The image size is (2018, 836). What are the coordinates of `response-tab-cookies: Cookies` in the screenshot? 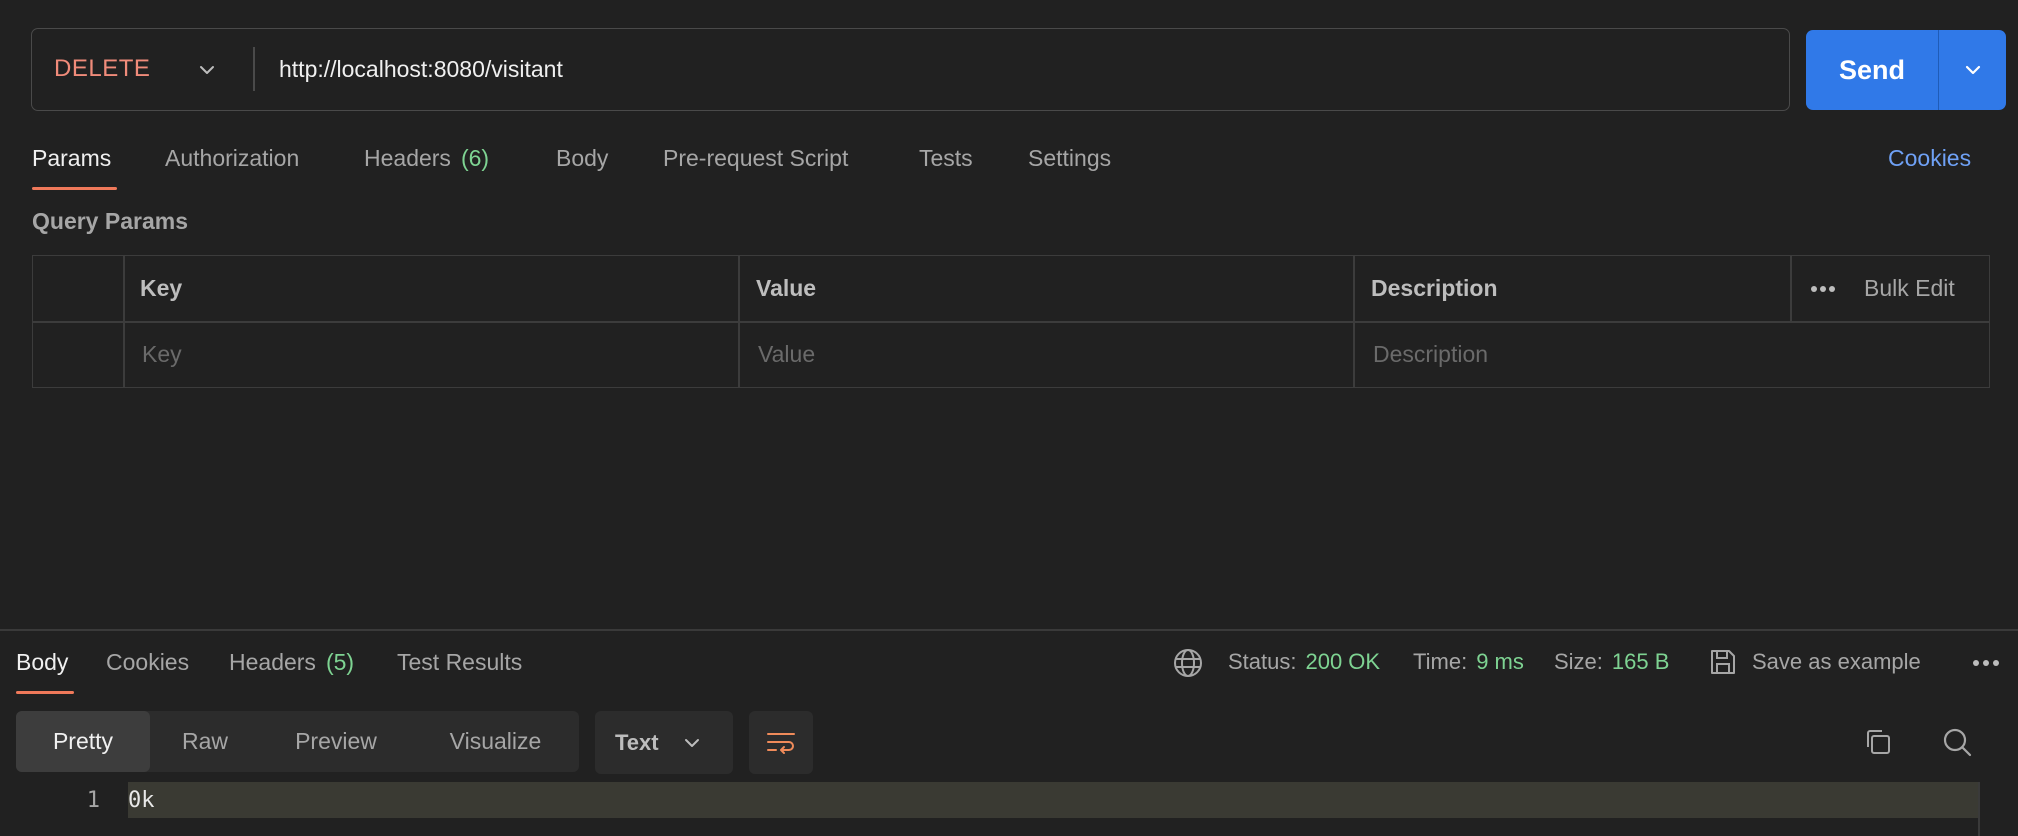 It's located at (147, 662).